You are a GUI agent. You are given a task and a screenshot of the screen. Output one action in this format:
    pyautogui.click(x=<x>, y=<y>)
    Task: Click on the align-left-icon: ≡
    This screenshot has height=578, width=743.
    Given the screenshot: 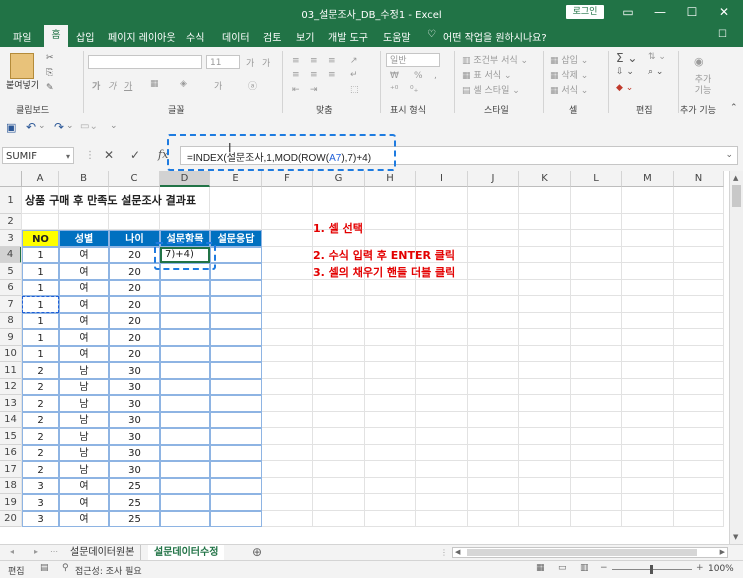 What is the action you would take?
    pyautogui.click(x=296, y=75)
    